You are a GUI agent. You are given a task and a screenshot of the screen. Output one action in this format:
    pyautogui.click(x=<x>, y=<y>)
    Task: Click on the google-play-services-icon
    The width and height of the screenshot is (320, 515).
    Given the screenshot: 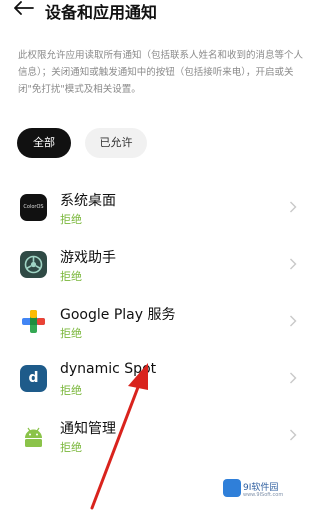 What is the action you would take?
    pyautogui.click(x=33, y=321)
    